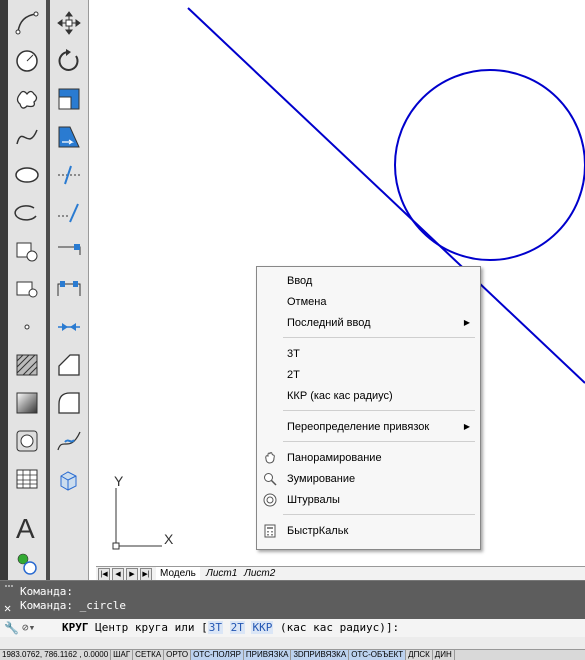 This screenshot has height=660, width=585. I want to click on join-icon, so click(69, 327).